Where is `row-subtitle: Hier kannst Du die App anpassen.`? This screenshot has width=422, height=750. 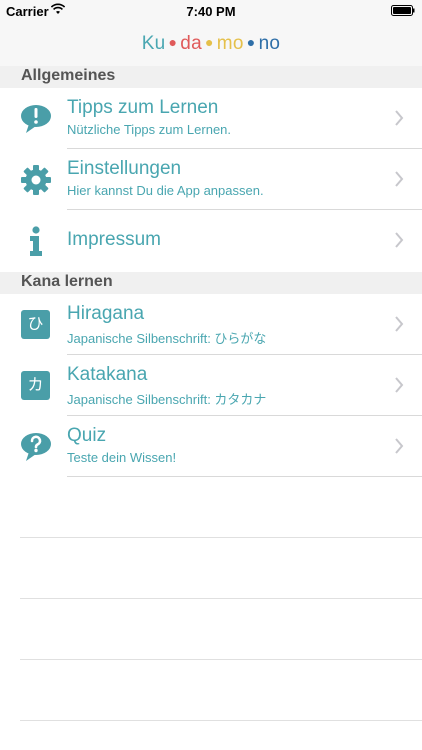 row-subtitle: Hier kannst Du die App anpassen. is located at coordinates (165, 190).